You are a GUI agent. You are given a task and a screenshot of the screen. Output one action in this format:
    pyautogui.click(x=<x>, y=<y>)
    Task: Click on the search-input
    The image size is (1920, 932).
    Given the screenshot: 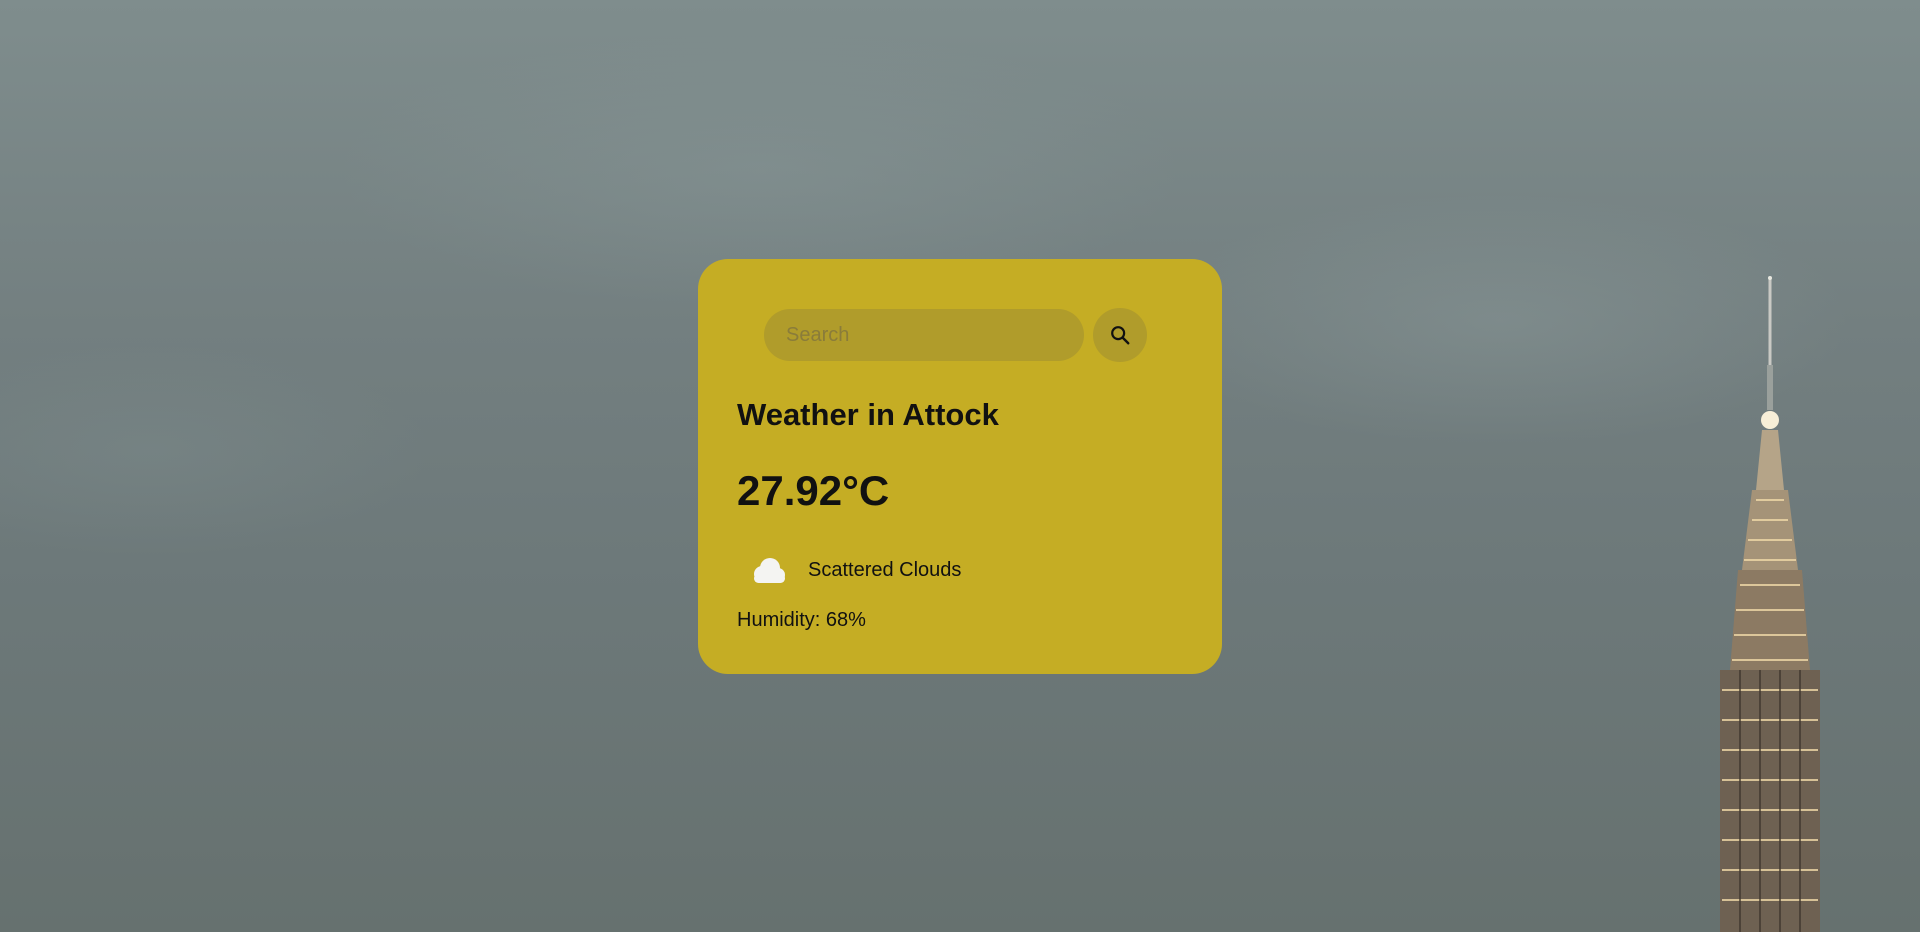 What is the action you would take?
    pyautogui.click(x=924, y=335)
    